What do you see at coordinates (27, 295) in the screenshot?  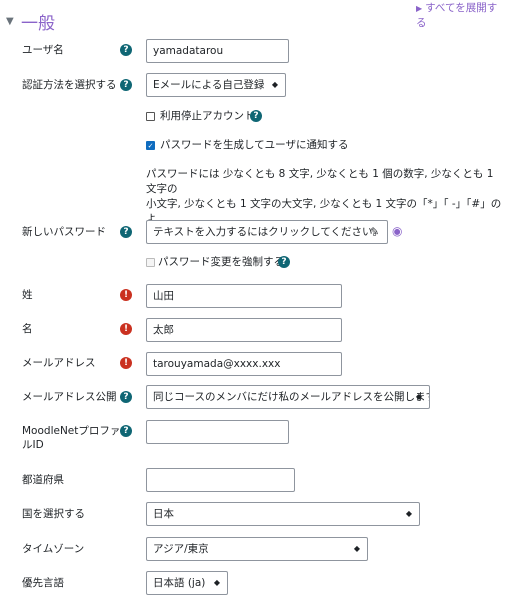 I see `lastname-label: 姓` at bounding box center [27, 295].